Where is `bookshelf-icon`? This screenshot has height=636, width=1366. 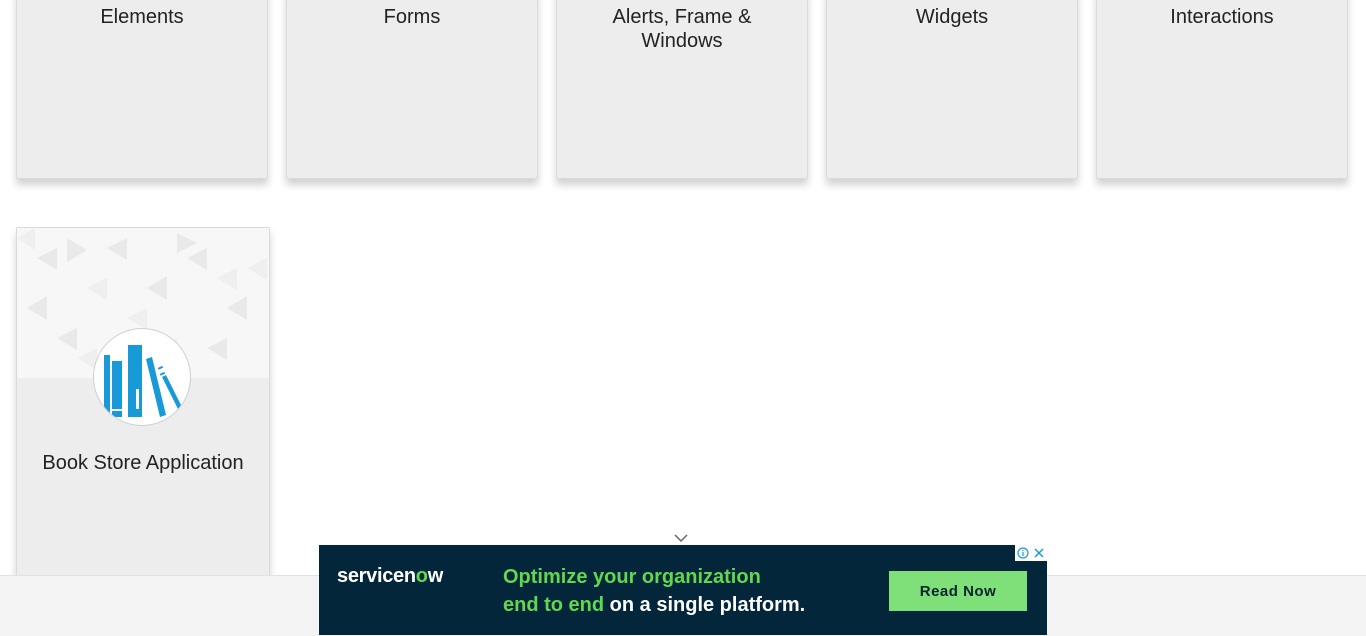
bookshelf-icon is located at coordinates (142, 377).